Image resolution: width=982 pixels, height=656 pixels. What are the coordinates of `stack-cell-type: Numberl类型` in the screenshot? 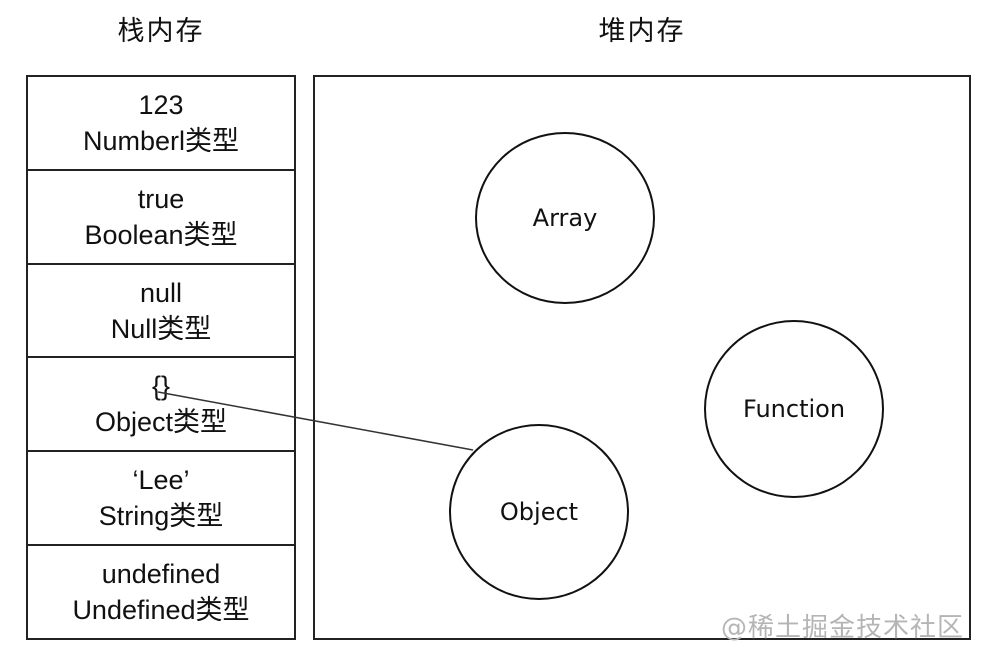 It's located at (161, 140).